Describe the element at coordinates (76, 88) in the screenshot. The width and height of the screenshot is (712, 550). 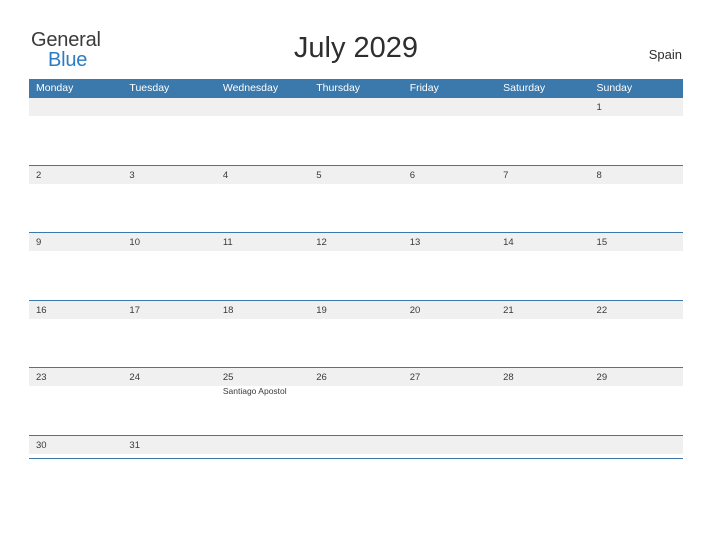
I see `weekday-header-monday: Monday` at that location.